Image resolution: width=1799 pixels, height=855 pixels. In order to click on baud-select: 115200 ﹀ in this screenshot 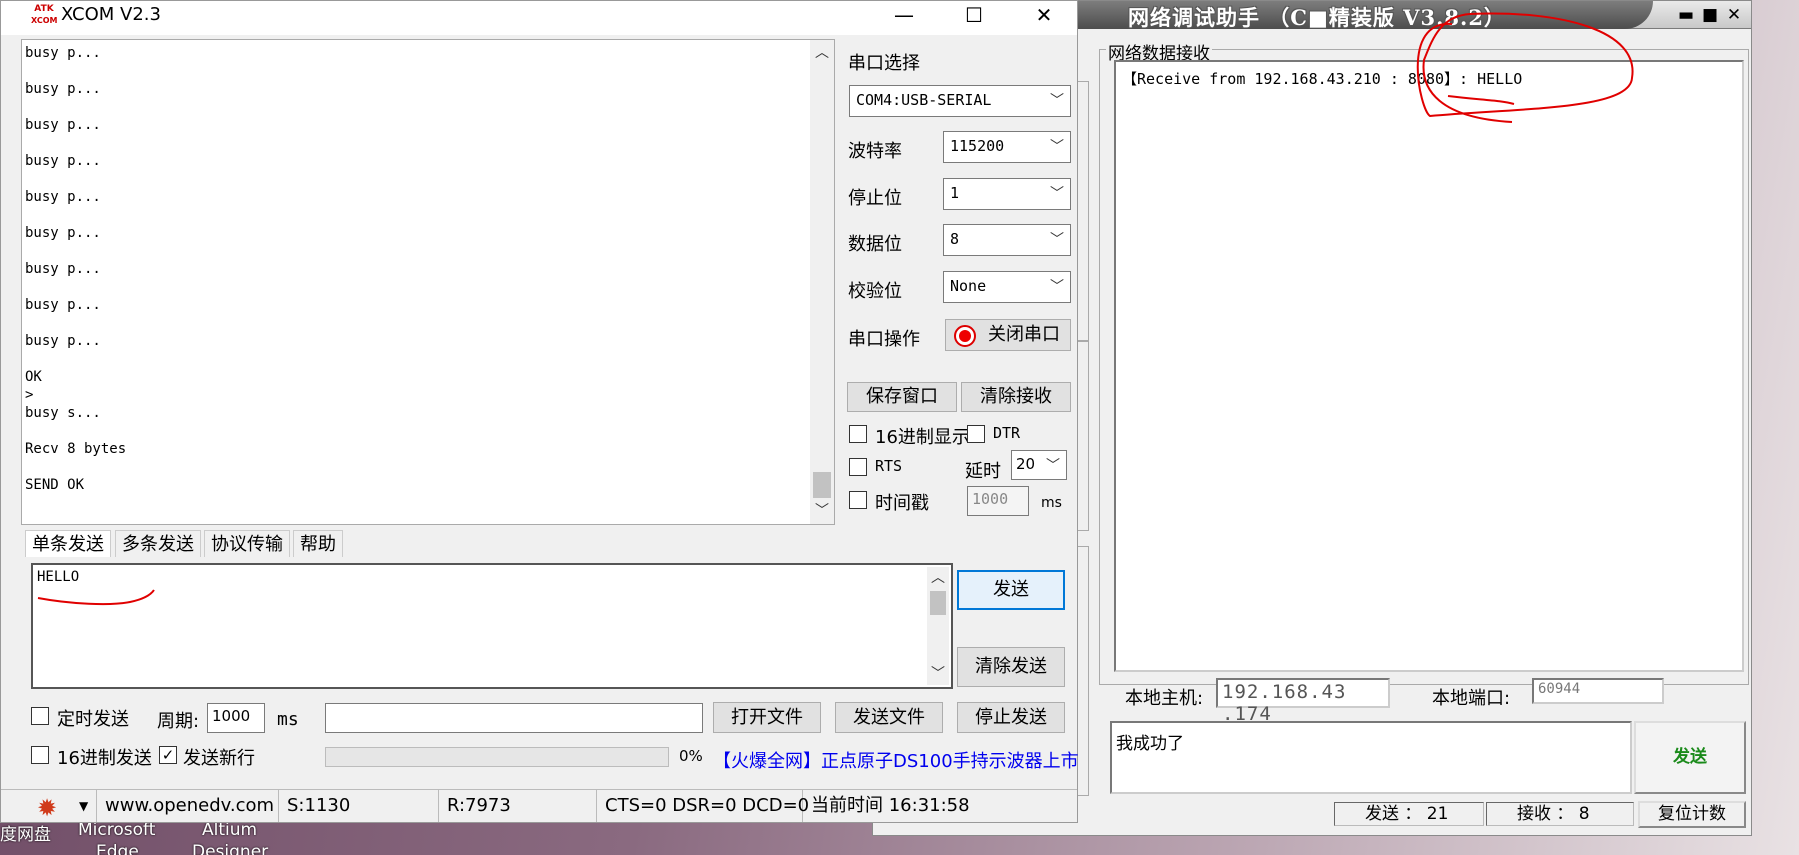, I will do `click(1007, 147)`.